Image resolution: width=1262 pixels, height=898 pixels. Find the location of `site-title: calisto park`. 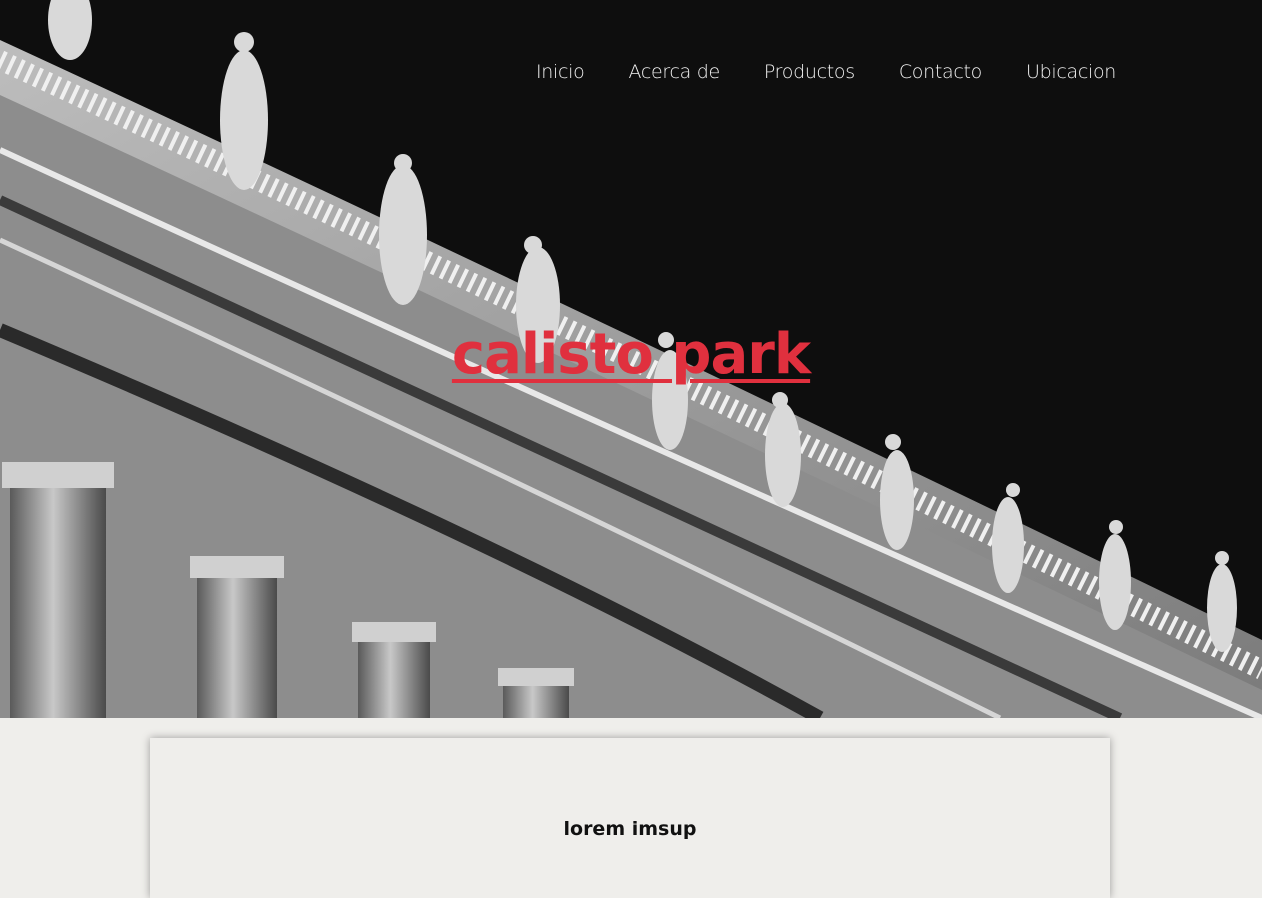

site-title: calisto park is located at coordinates (631, 354).